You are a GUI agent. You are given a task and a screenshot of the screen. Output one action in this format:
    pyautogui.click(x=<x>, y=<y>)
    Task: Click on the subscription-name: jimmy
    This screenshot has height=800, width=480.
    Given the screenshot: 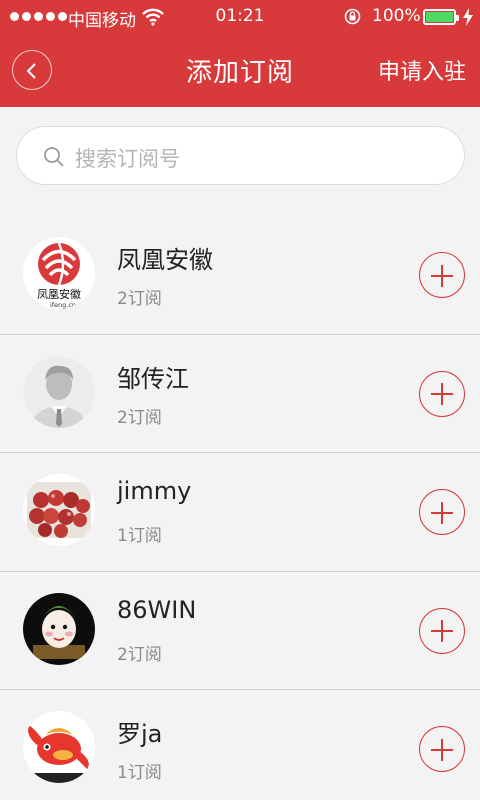 What is the action you would take?
    pyautogui.click(x=154, y=491)
    